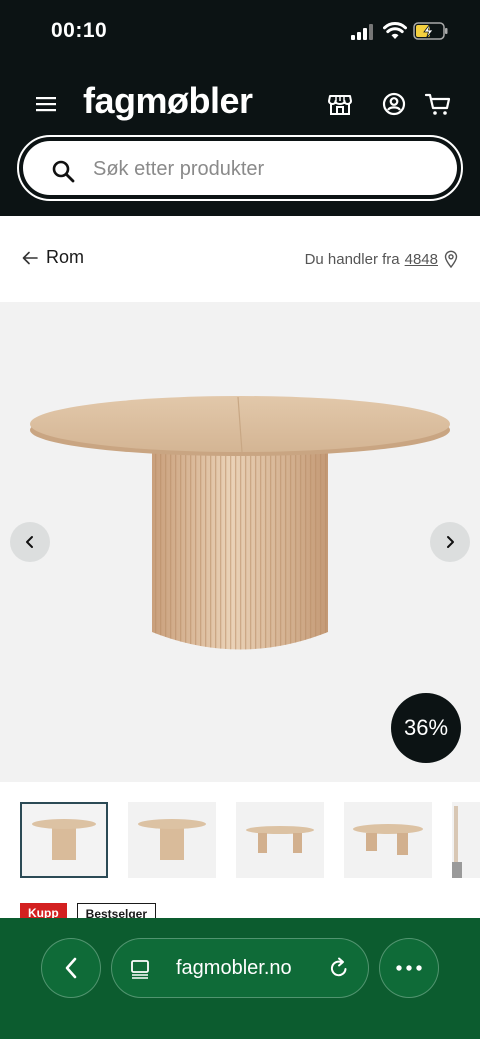 This screenshot has width=480, height=1039. What do you see at coordinates (258, 169) in the screenshot?
I see `search-input` at bounding box center [258, 169].